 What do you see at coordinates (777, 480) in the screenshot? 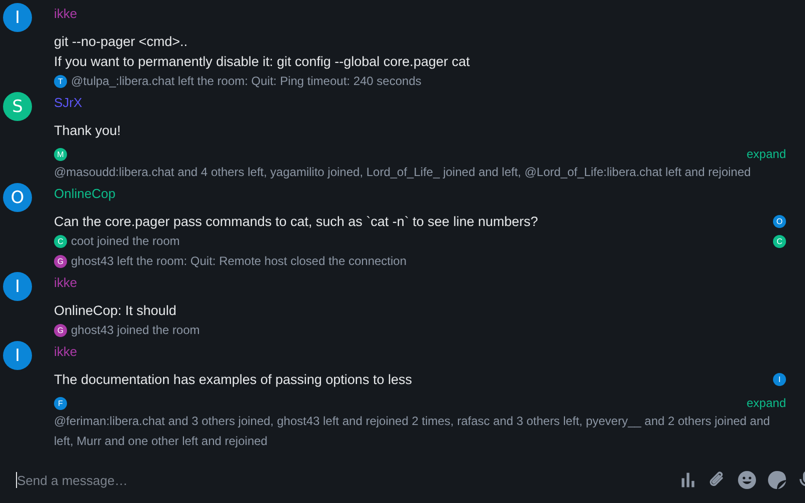
I see `sticker-icon` at bounding box center [777, 480].